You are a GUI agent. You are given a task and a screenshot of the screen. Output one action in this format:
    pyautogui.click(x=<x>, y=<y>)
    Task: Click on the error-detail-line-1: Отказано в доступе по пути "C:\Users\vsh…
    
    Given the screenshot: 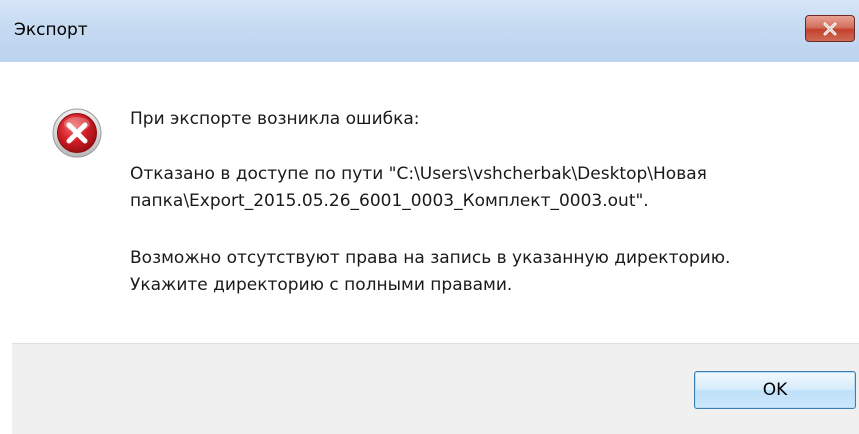 What is the action you would take?
    pyautogui.click(x=418, y=174)
    